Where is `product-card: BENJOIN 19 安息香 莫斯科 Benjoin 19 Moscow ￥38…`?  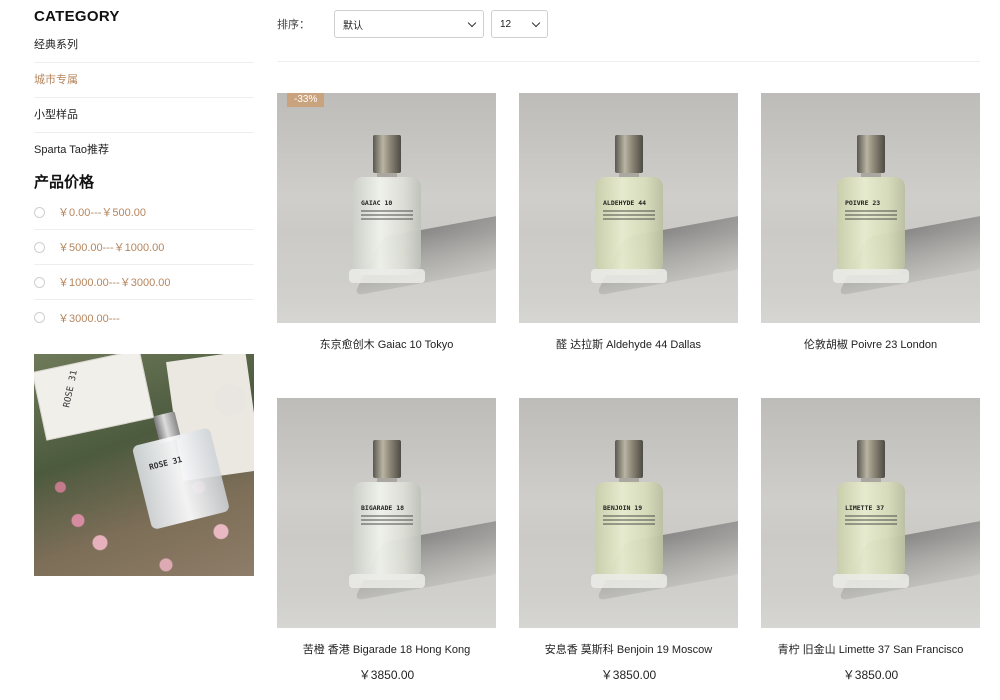 product-card: BENJOIN 19 安息香 莫斯科 Benjoin 19 Moscow ￥38… is located at coordinates (628, 540).